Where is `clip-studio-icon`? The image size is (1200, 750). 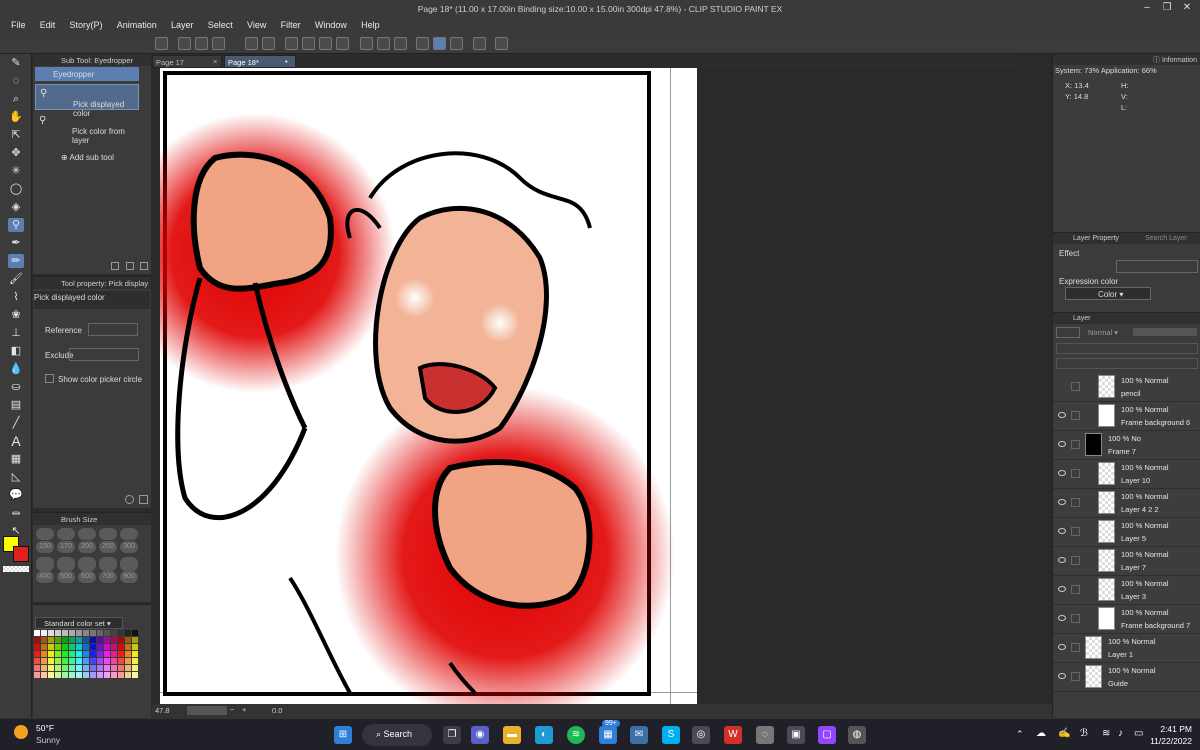
clip-studio-icon is located at coordinates (161, 43).